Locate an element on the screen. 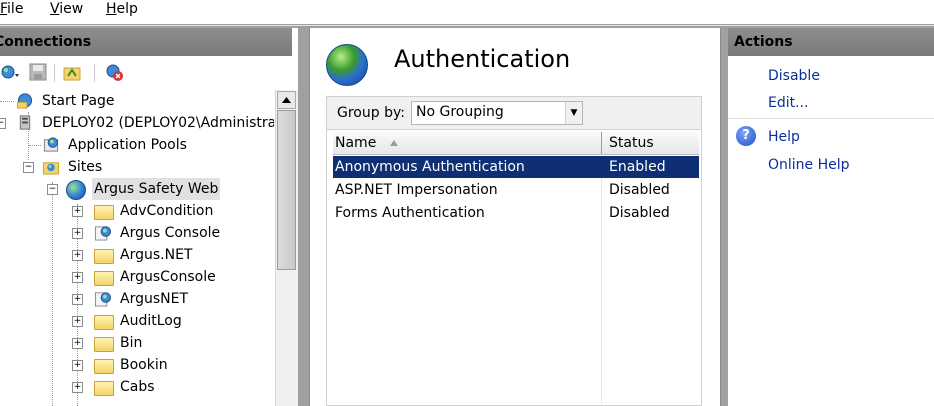 The height and width of the screenshot is (406, 934). disconnect-icon is located at coordinates (114, 72).